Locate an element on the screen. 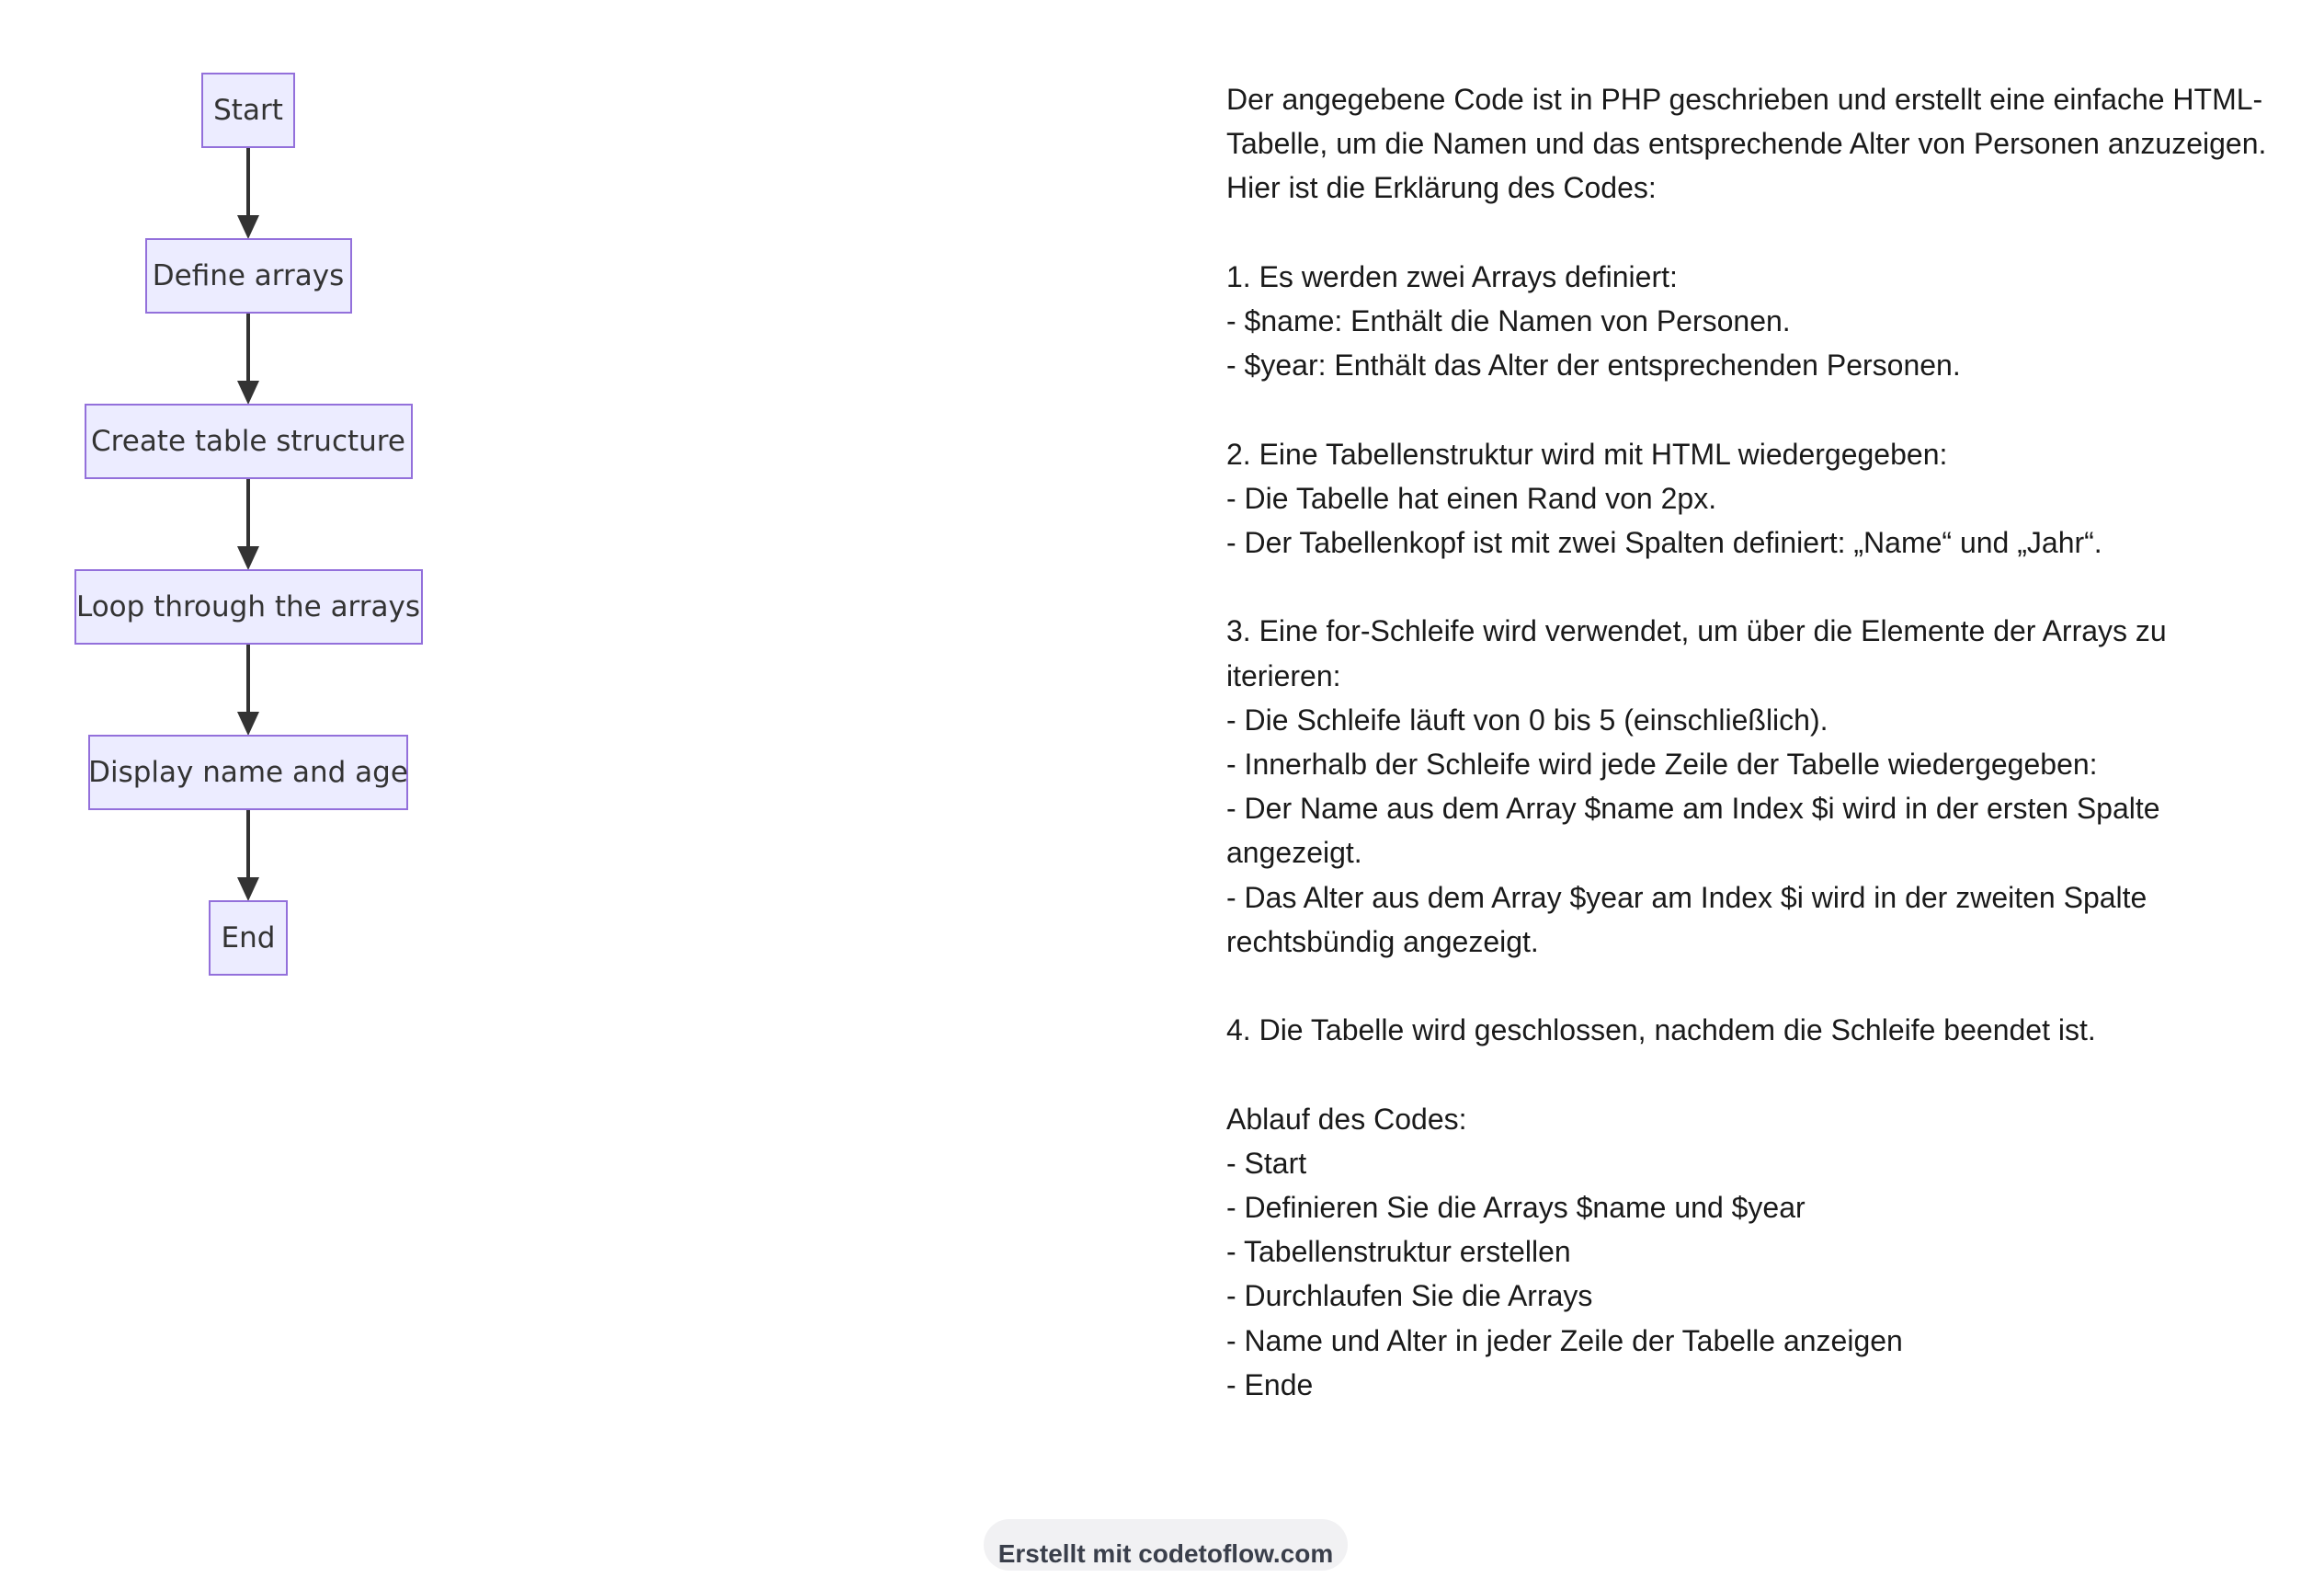  explanation-line: - $name: Enthält die Namen von Personen. is located at coordinates (1509, 321).